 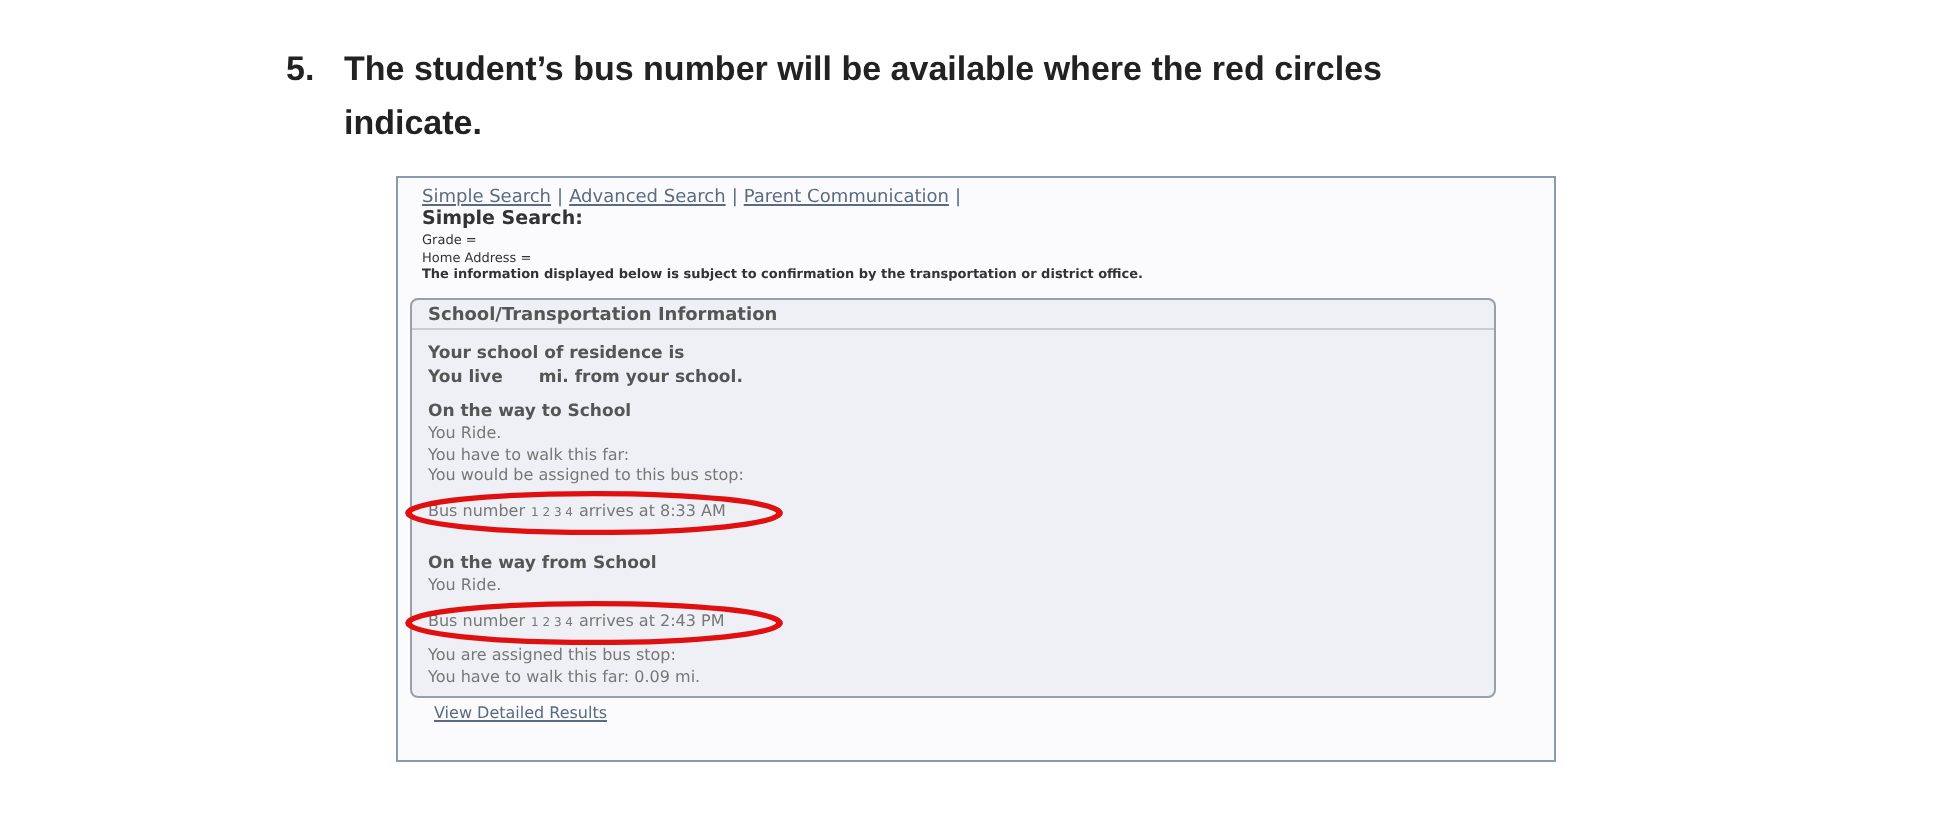 What do you see at coordinates (953, 317) in the screenshot?
I see `panel-title: School/Transportation Information` at bounding box center [953, 317].